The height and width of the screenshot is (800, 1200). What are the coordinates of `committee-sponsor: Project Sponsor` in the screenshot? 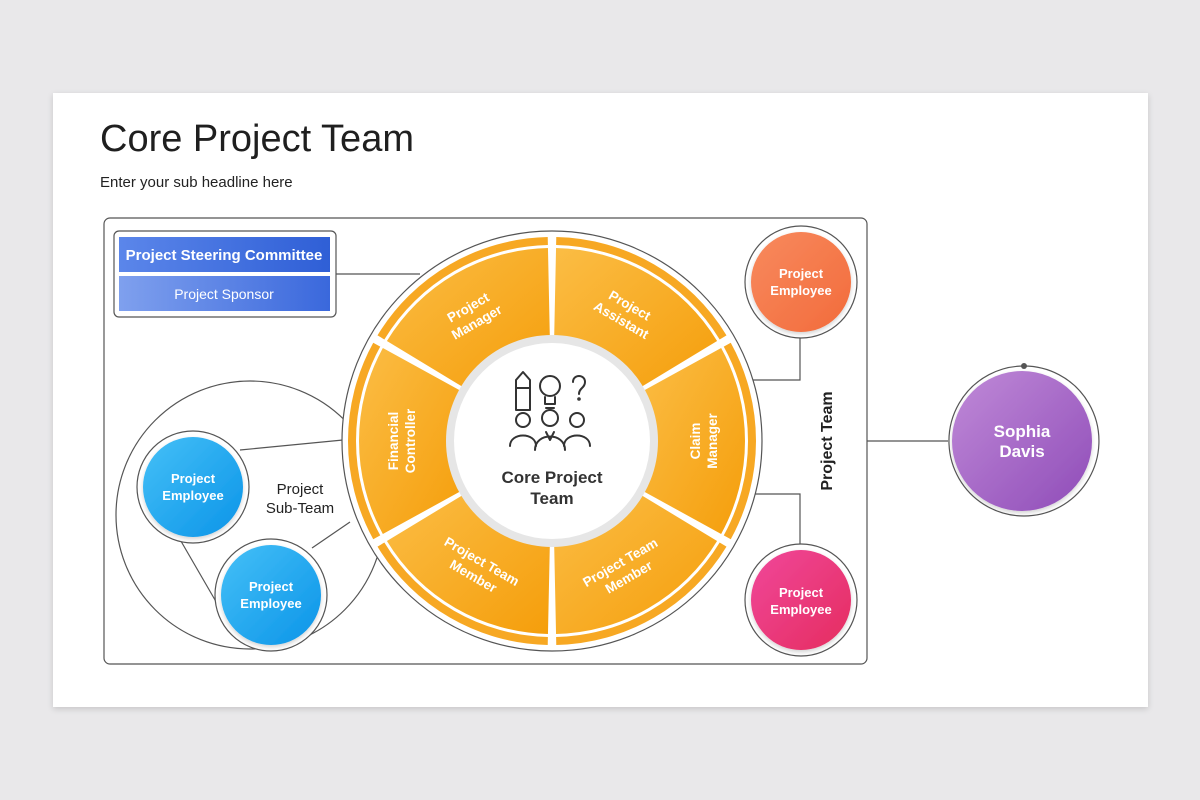 It's located at (224, 294).